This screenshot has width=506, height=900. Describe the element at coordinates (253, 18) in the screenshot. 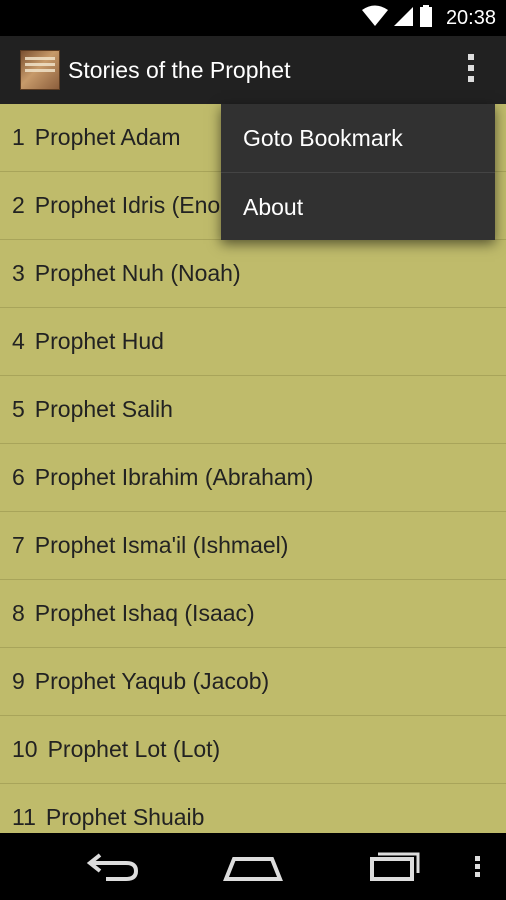

I see `status-bar: 20:38` at that location.